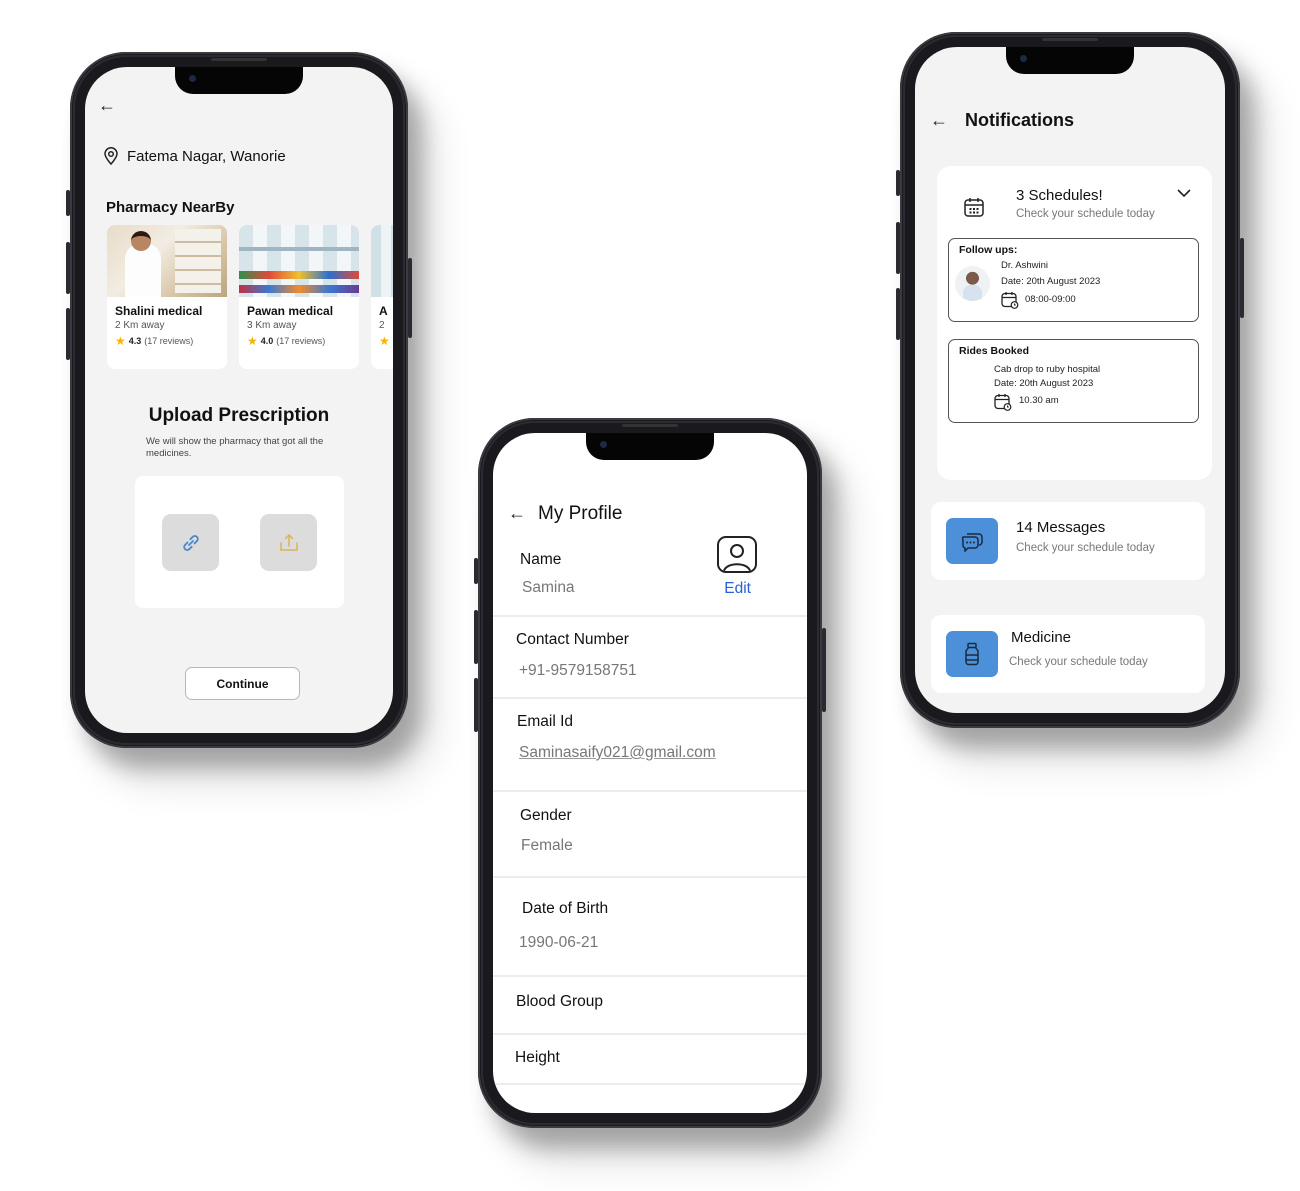 This screenshot has width=1300, height=1191. What do you see at coordinates (578, 670) in the screenshot?
I see `field-value: +91-9579158751` at bounding box center [578, 670].